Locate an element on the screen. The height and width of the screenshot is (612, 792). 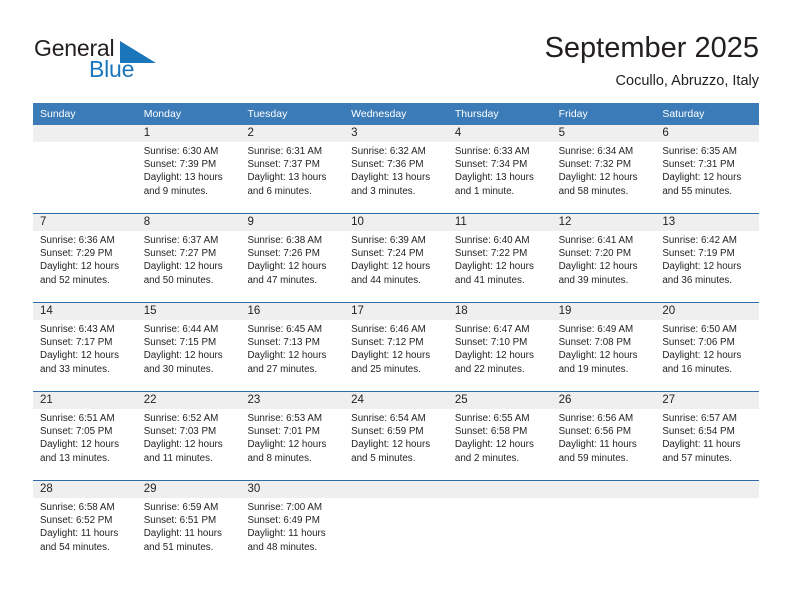
daylight-text: and 11 minutes. is located at coordinates (178, 458).